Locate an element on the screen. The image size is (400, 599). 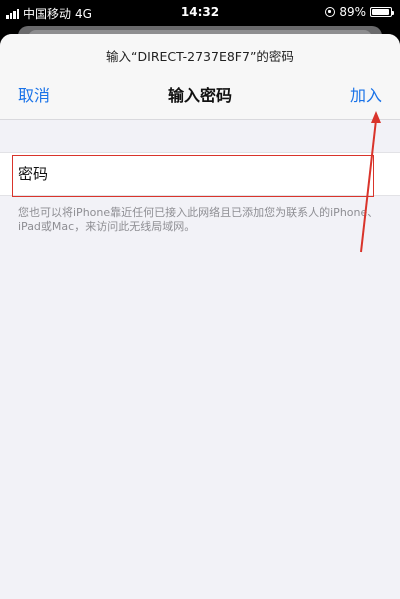
password-input is located at coordinates (198, 174).